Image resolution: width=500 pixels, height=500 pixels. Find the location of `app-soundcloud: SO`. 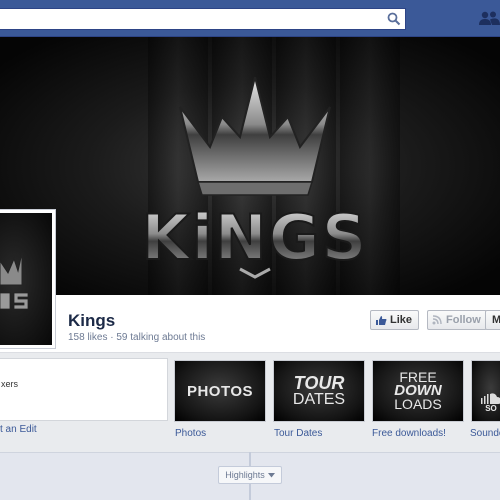

app-soundcloud: SO is located at coordinates (485, 391).